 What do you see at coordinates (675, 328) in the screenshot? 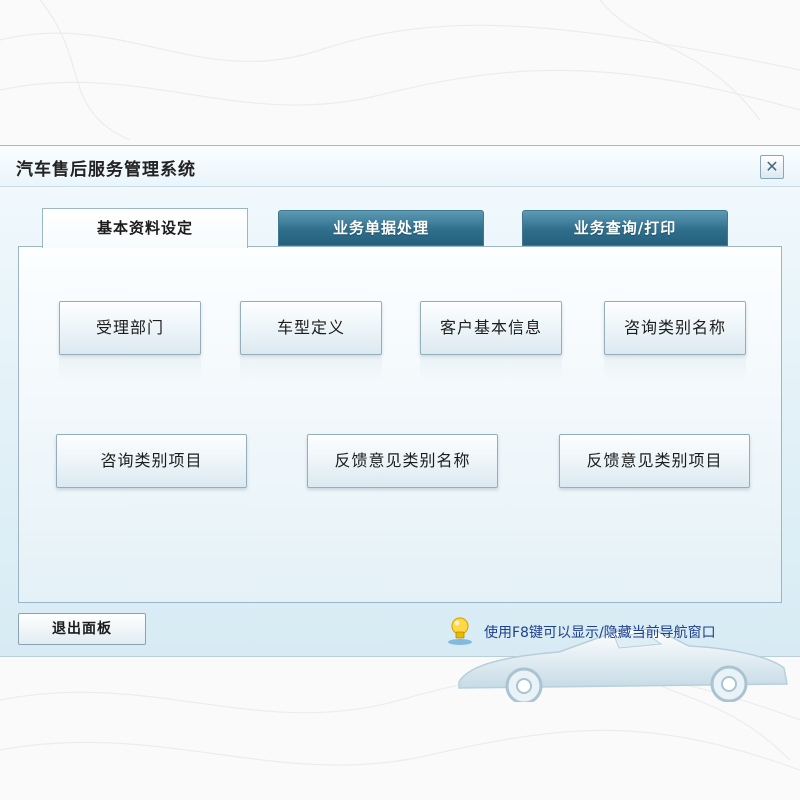
I see `consult-category-name-button: 咨询类别名称` at bounding box center [675, 328].